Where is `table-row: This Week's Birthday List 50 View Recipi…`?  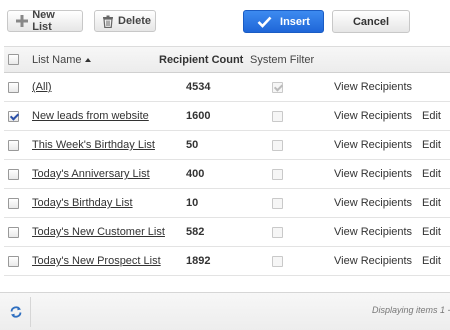
table-row: This Week's Birthday List 50 View Recipi… is located at coordinates (227, 145).